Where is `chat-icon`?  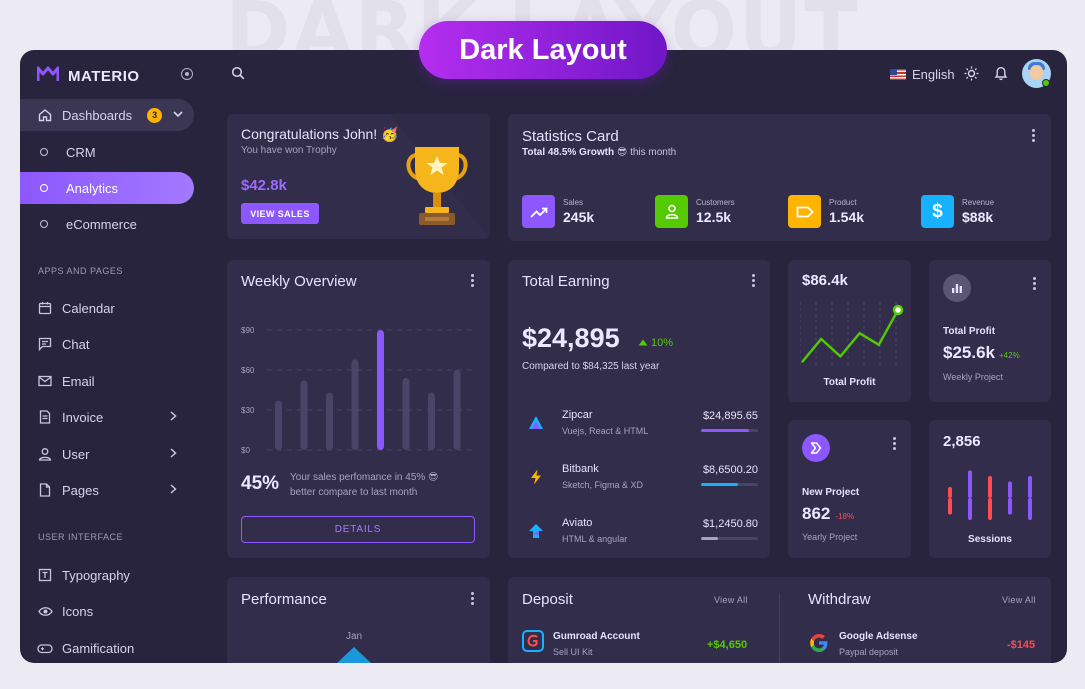
chat-icon is located at coordinates (45, 344).